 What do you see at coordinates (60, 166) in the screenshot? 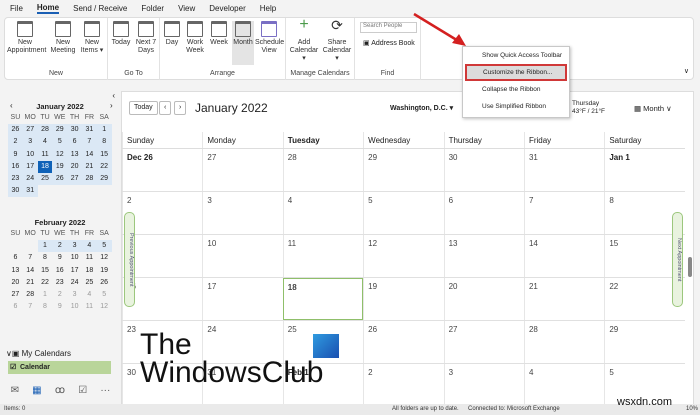
I see `mini-day: 19` at bounding box center [60, 166].